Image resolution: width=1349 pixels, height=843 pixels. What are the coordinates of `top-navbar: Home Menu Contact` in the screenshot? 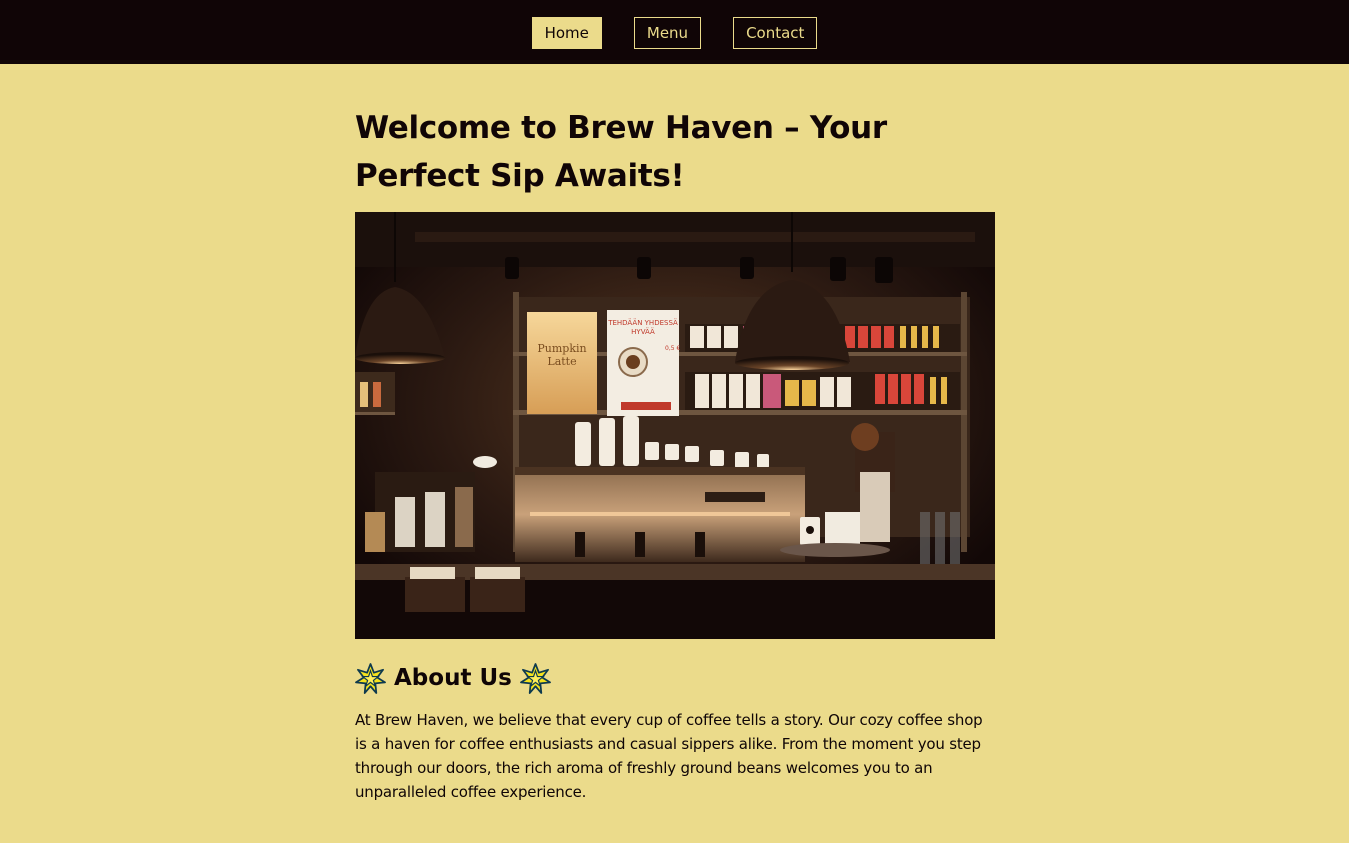 It's located at (674, 32).